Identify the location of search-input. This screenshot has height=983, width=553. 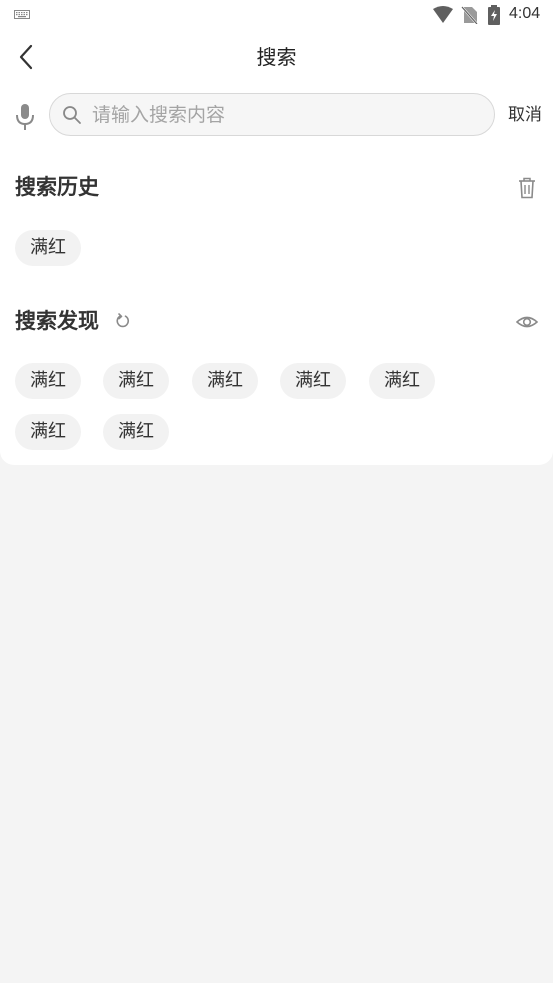
(287, 114).